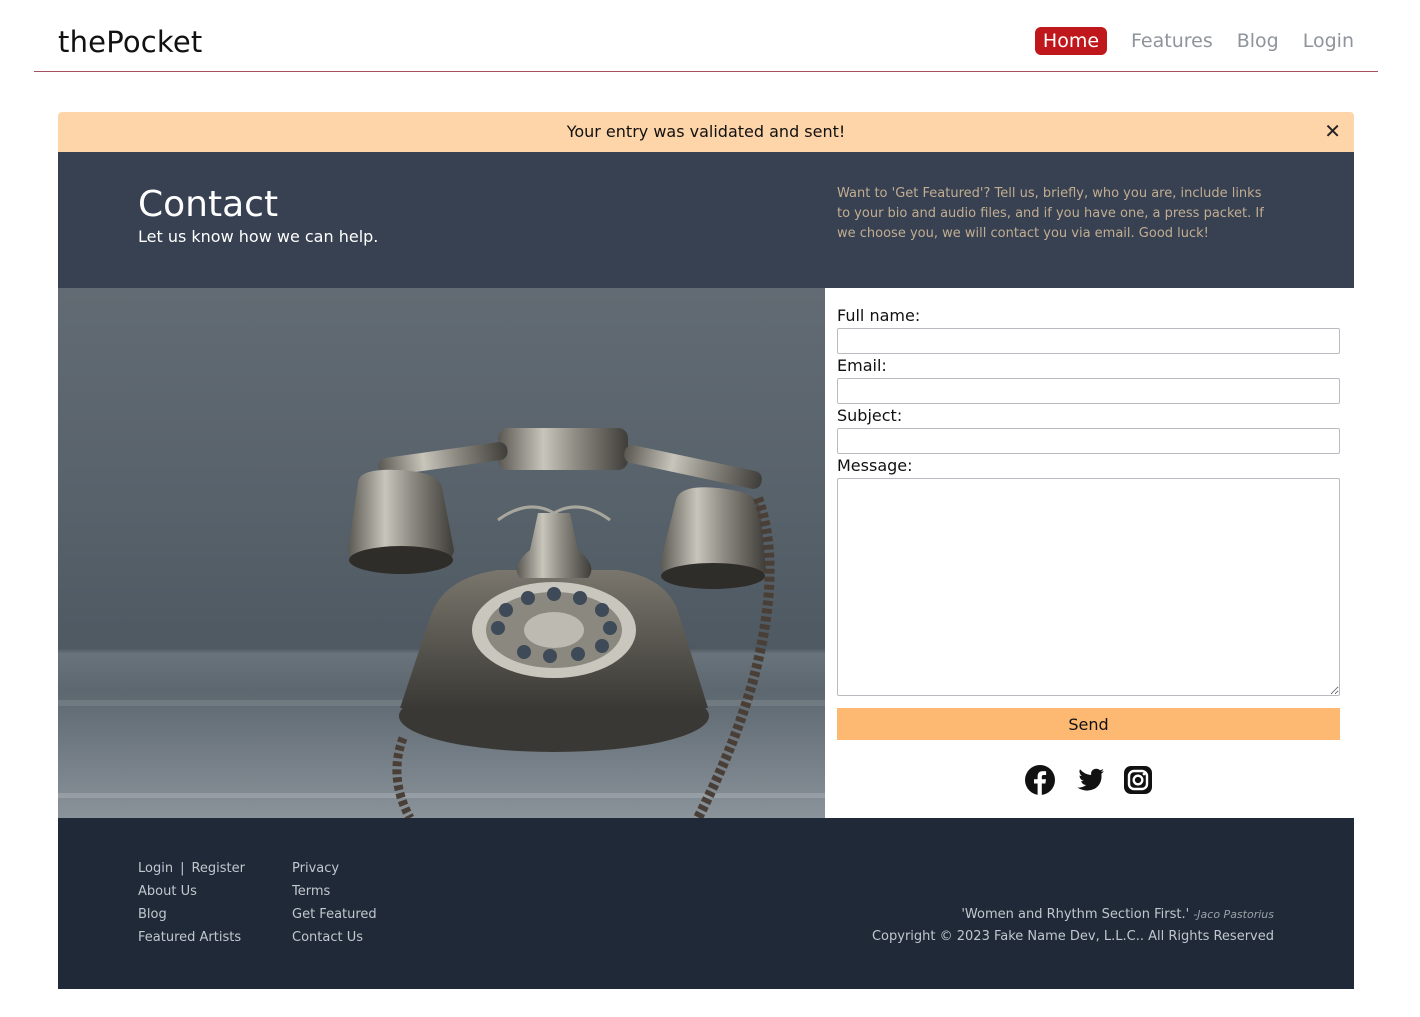 The image size is (1420, 1017). Describe the element at coordinates (1088, 441) in the screenshot. I see `subject-field` at that location.